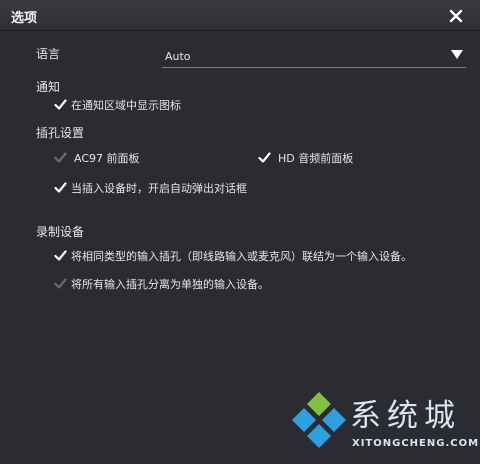 The height and width of the screenshot is (464, 480). What do you see at coordinates (457, 54) in the screenshot?
I see `dropdown-arrow-icon` at bounding box center [457, 54].